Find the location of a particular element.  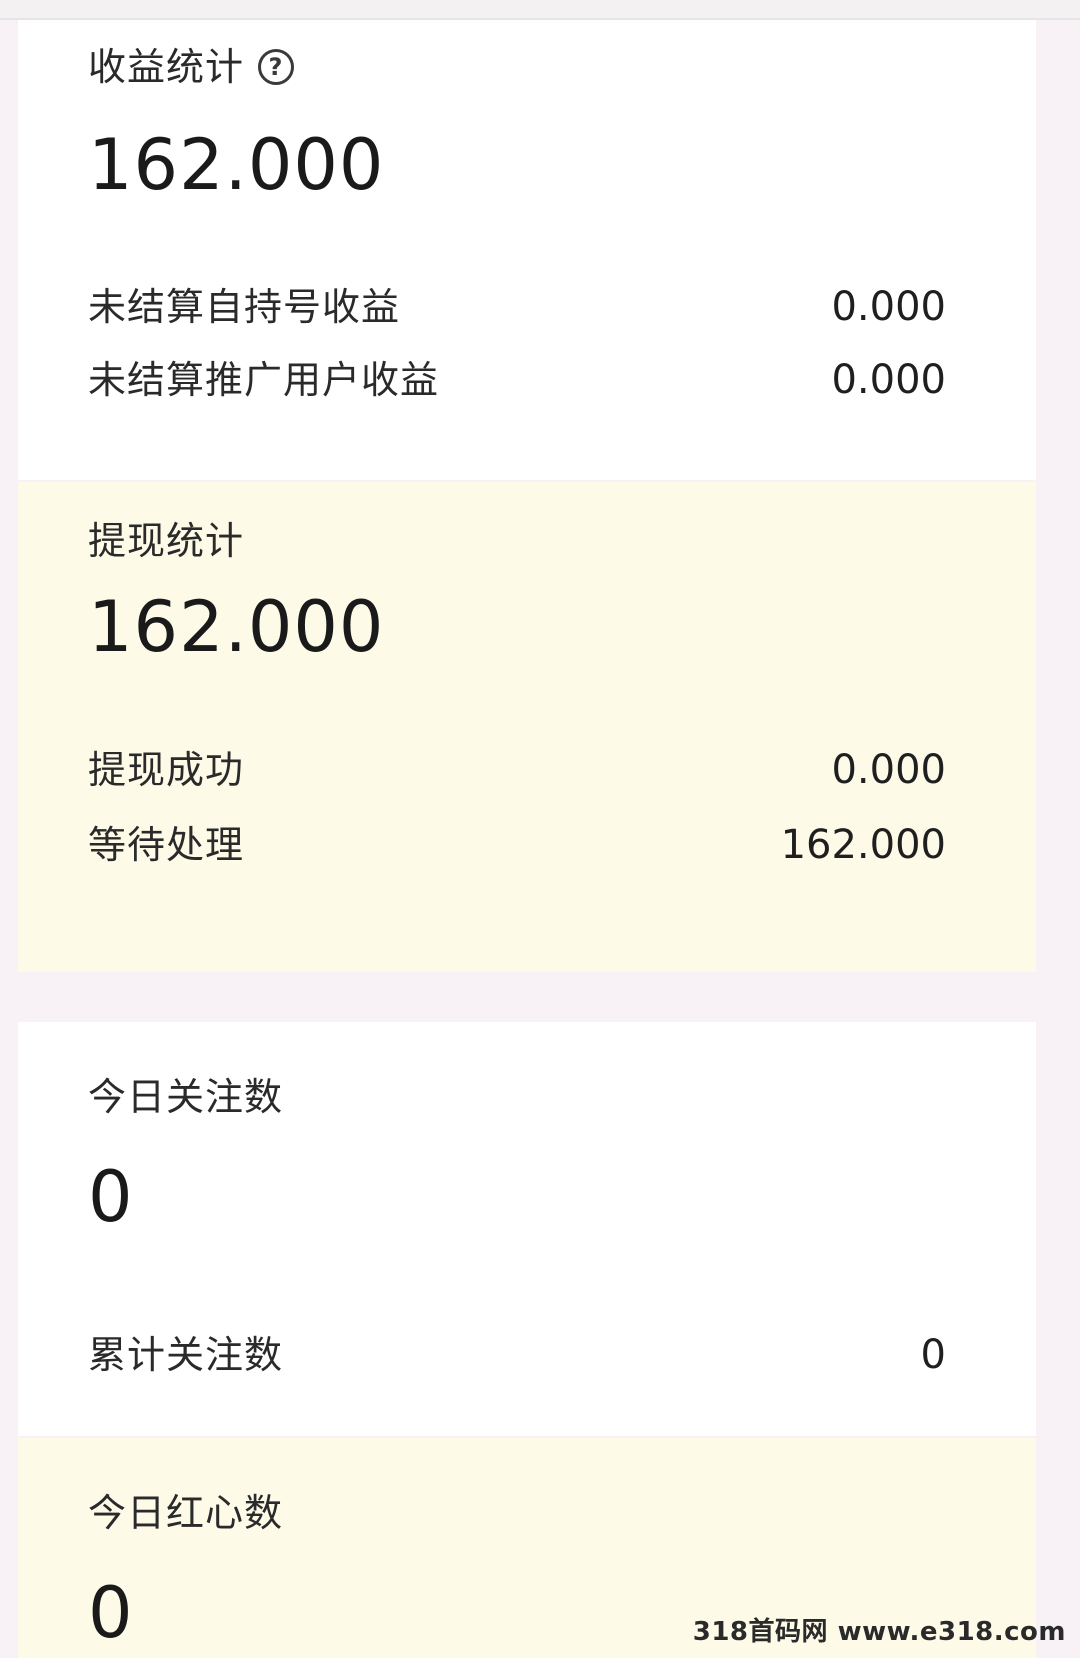

withdraw-row-pending: 等待处理 162.000 is located at coordinates (517, 845).